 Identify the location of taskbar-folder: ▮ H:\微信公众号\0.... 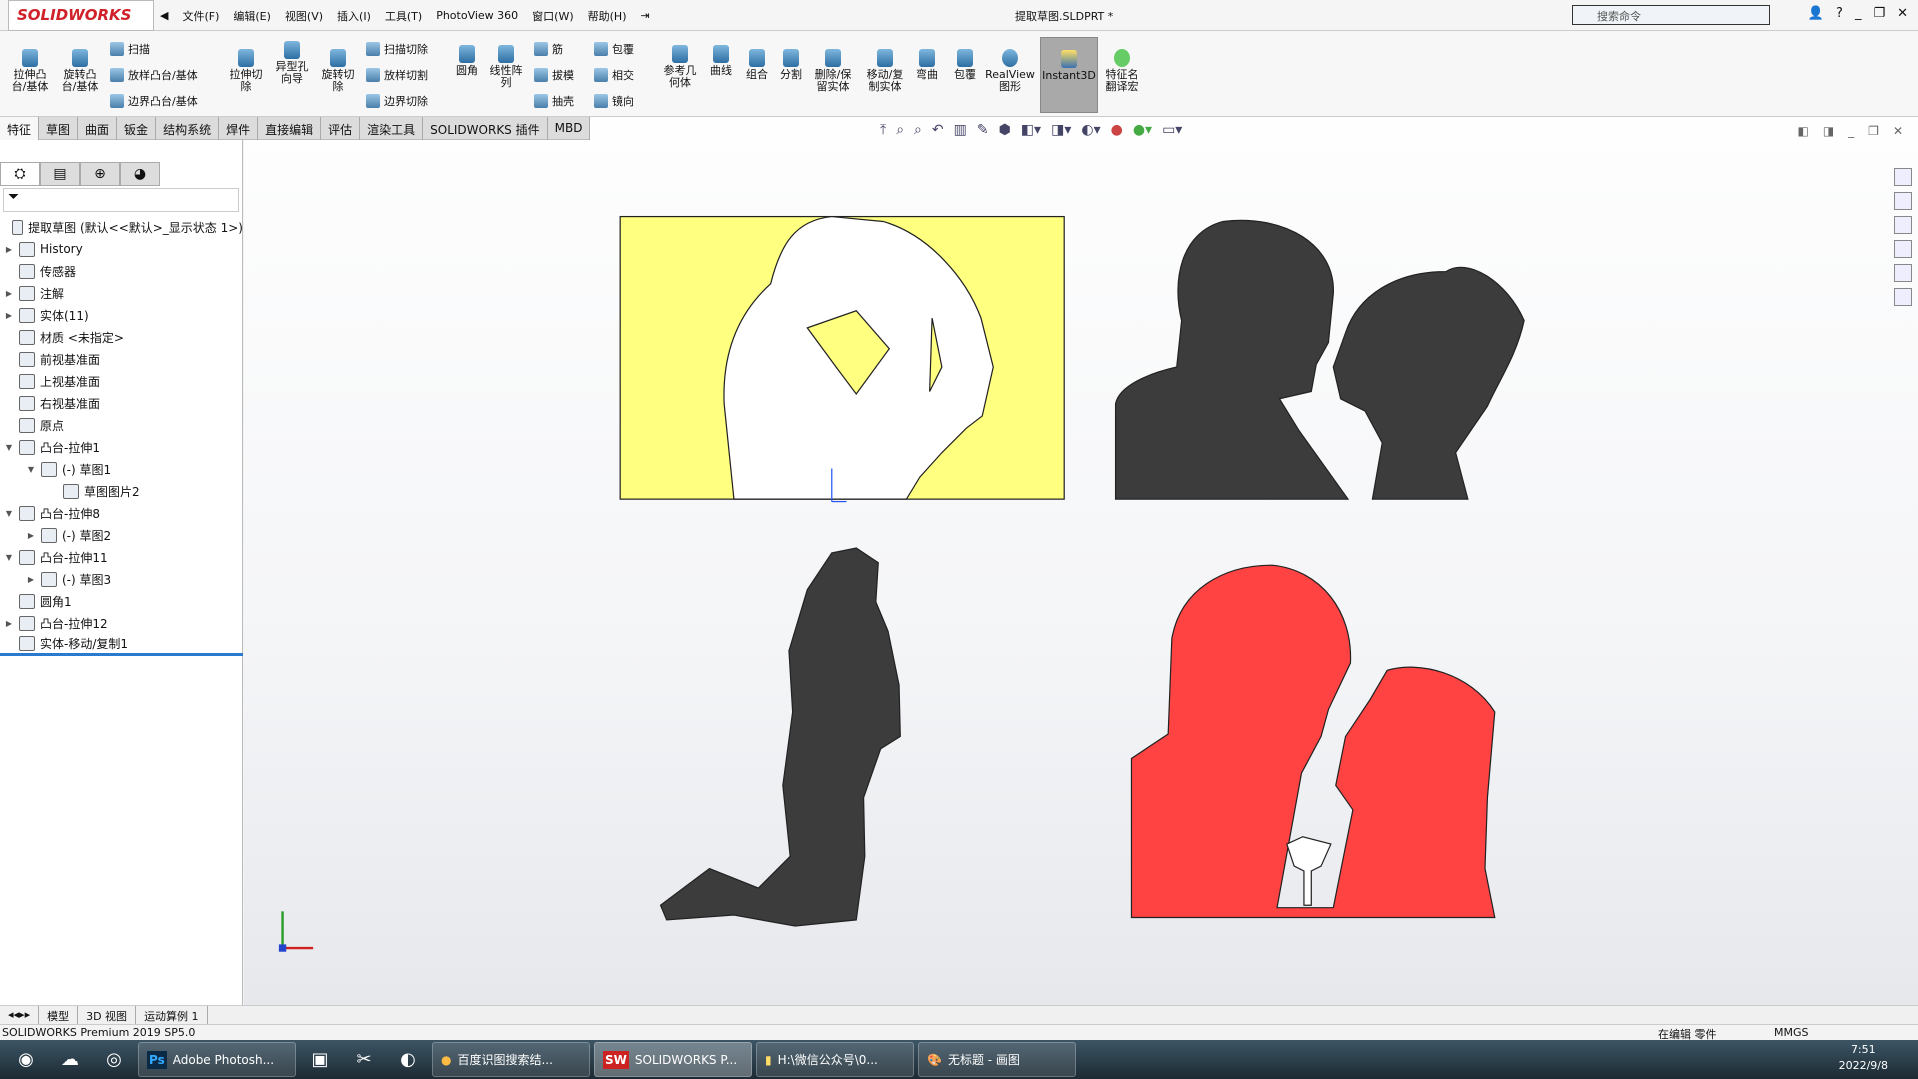
(835, 1059).